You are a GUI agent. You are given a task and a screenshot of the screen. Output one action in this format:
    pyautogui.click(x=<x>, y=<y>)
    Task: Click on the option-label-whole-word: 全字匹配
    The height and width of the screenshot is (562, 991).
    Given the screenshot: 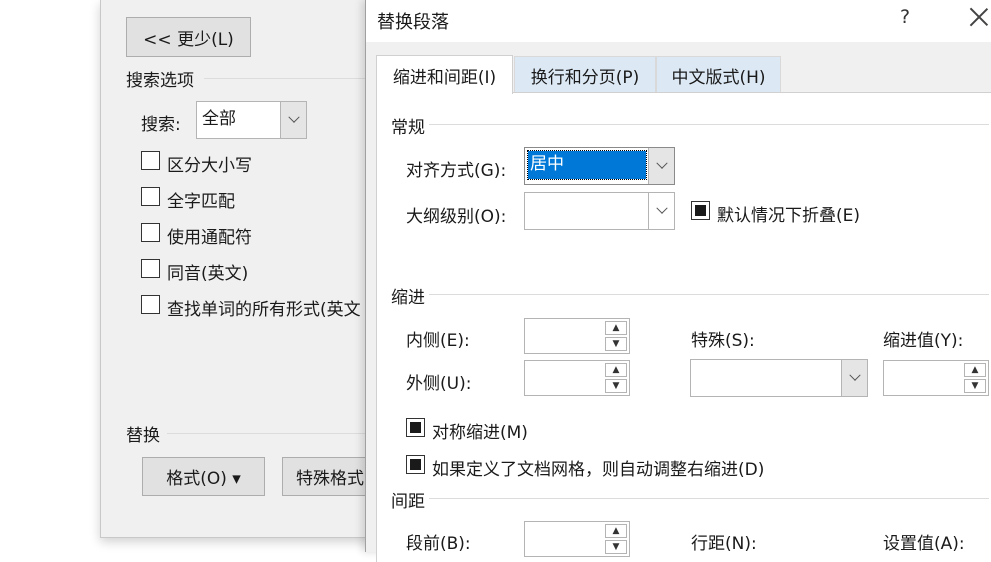 What is the action you would take?
    pyautogui.click(x=201, y=202)
    